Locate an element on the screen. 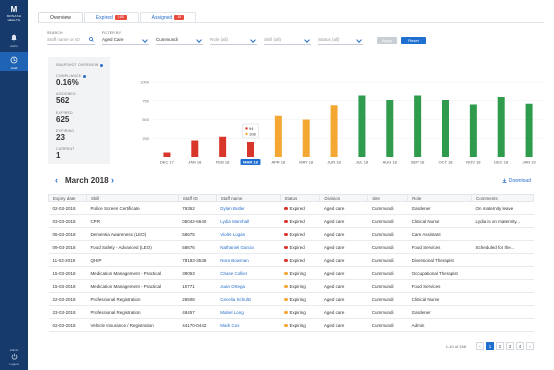 The width and height of the screenshot is (554, 370). staff-name-link: Dylan Butler is located at coordinates (248, 208).